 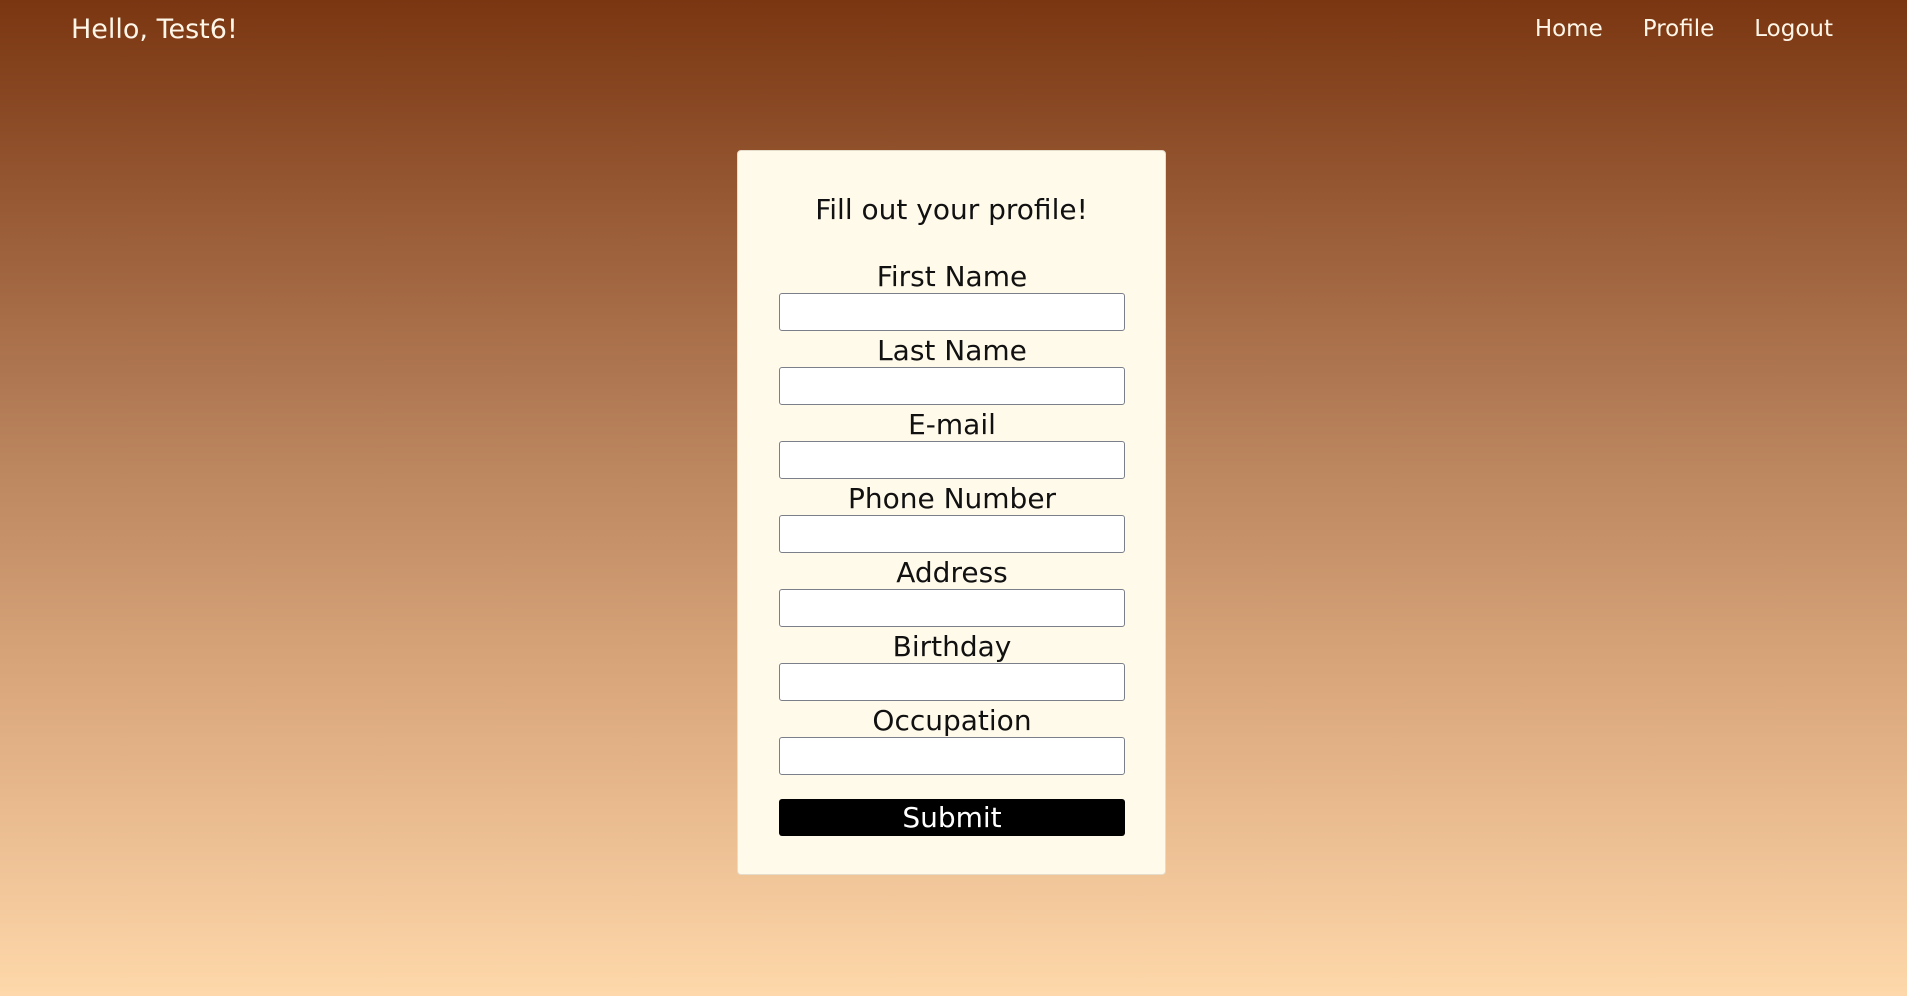 What do you see at coordinates (953, 33) in the screenshot?
I see `top-navbar: Hello, Test6! Home Profile Logout` at bounding box center [953, 33].